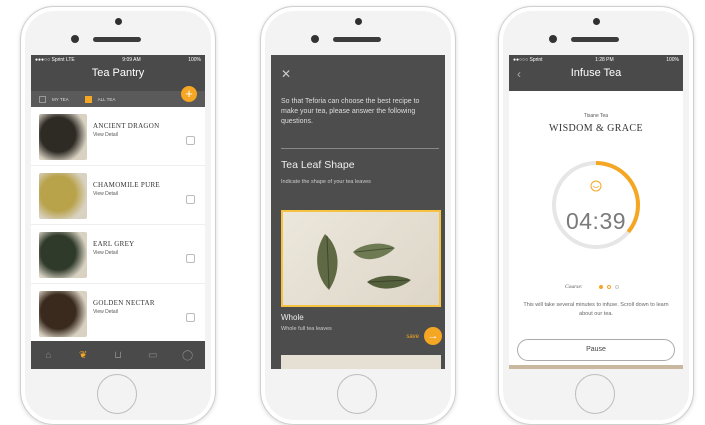 This screenshot has width=705, height=425. Describe the element at coordinates (519, 74) in the screenshot. I see `back-icon: ‹` at that location.